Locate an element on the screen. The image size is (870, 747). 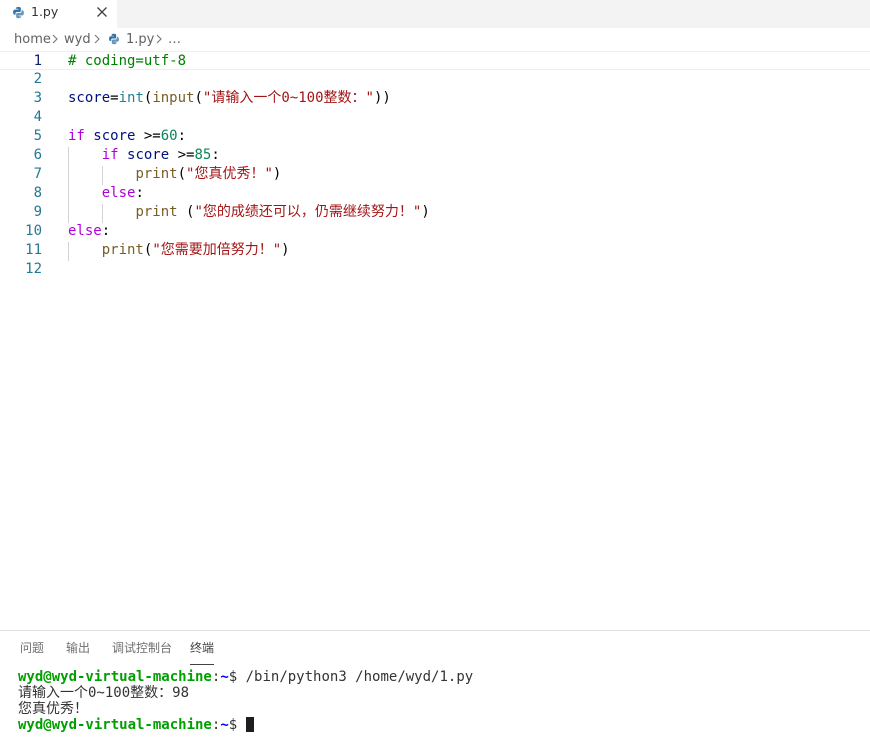
code-line: 11 print("您需要加倍努力！") is located at coordinates (435, 250).